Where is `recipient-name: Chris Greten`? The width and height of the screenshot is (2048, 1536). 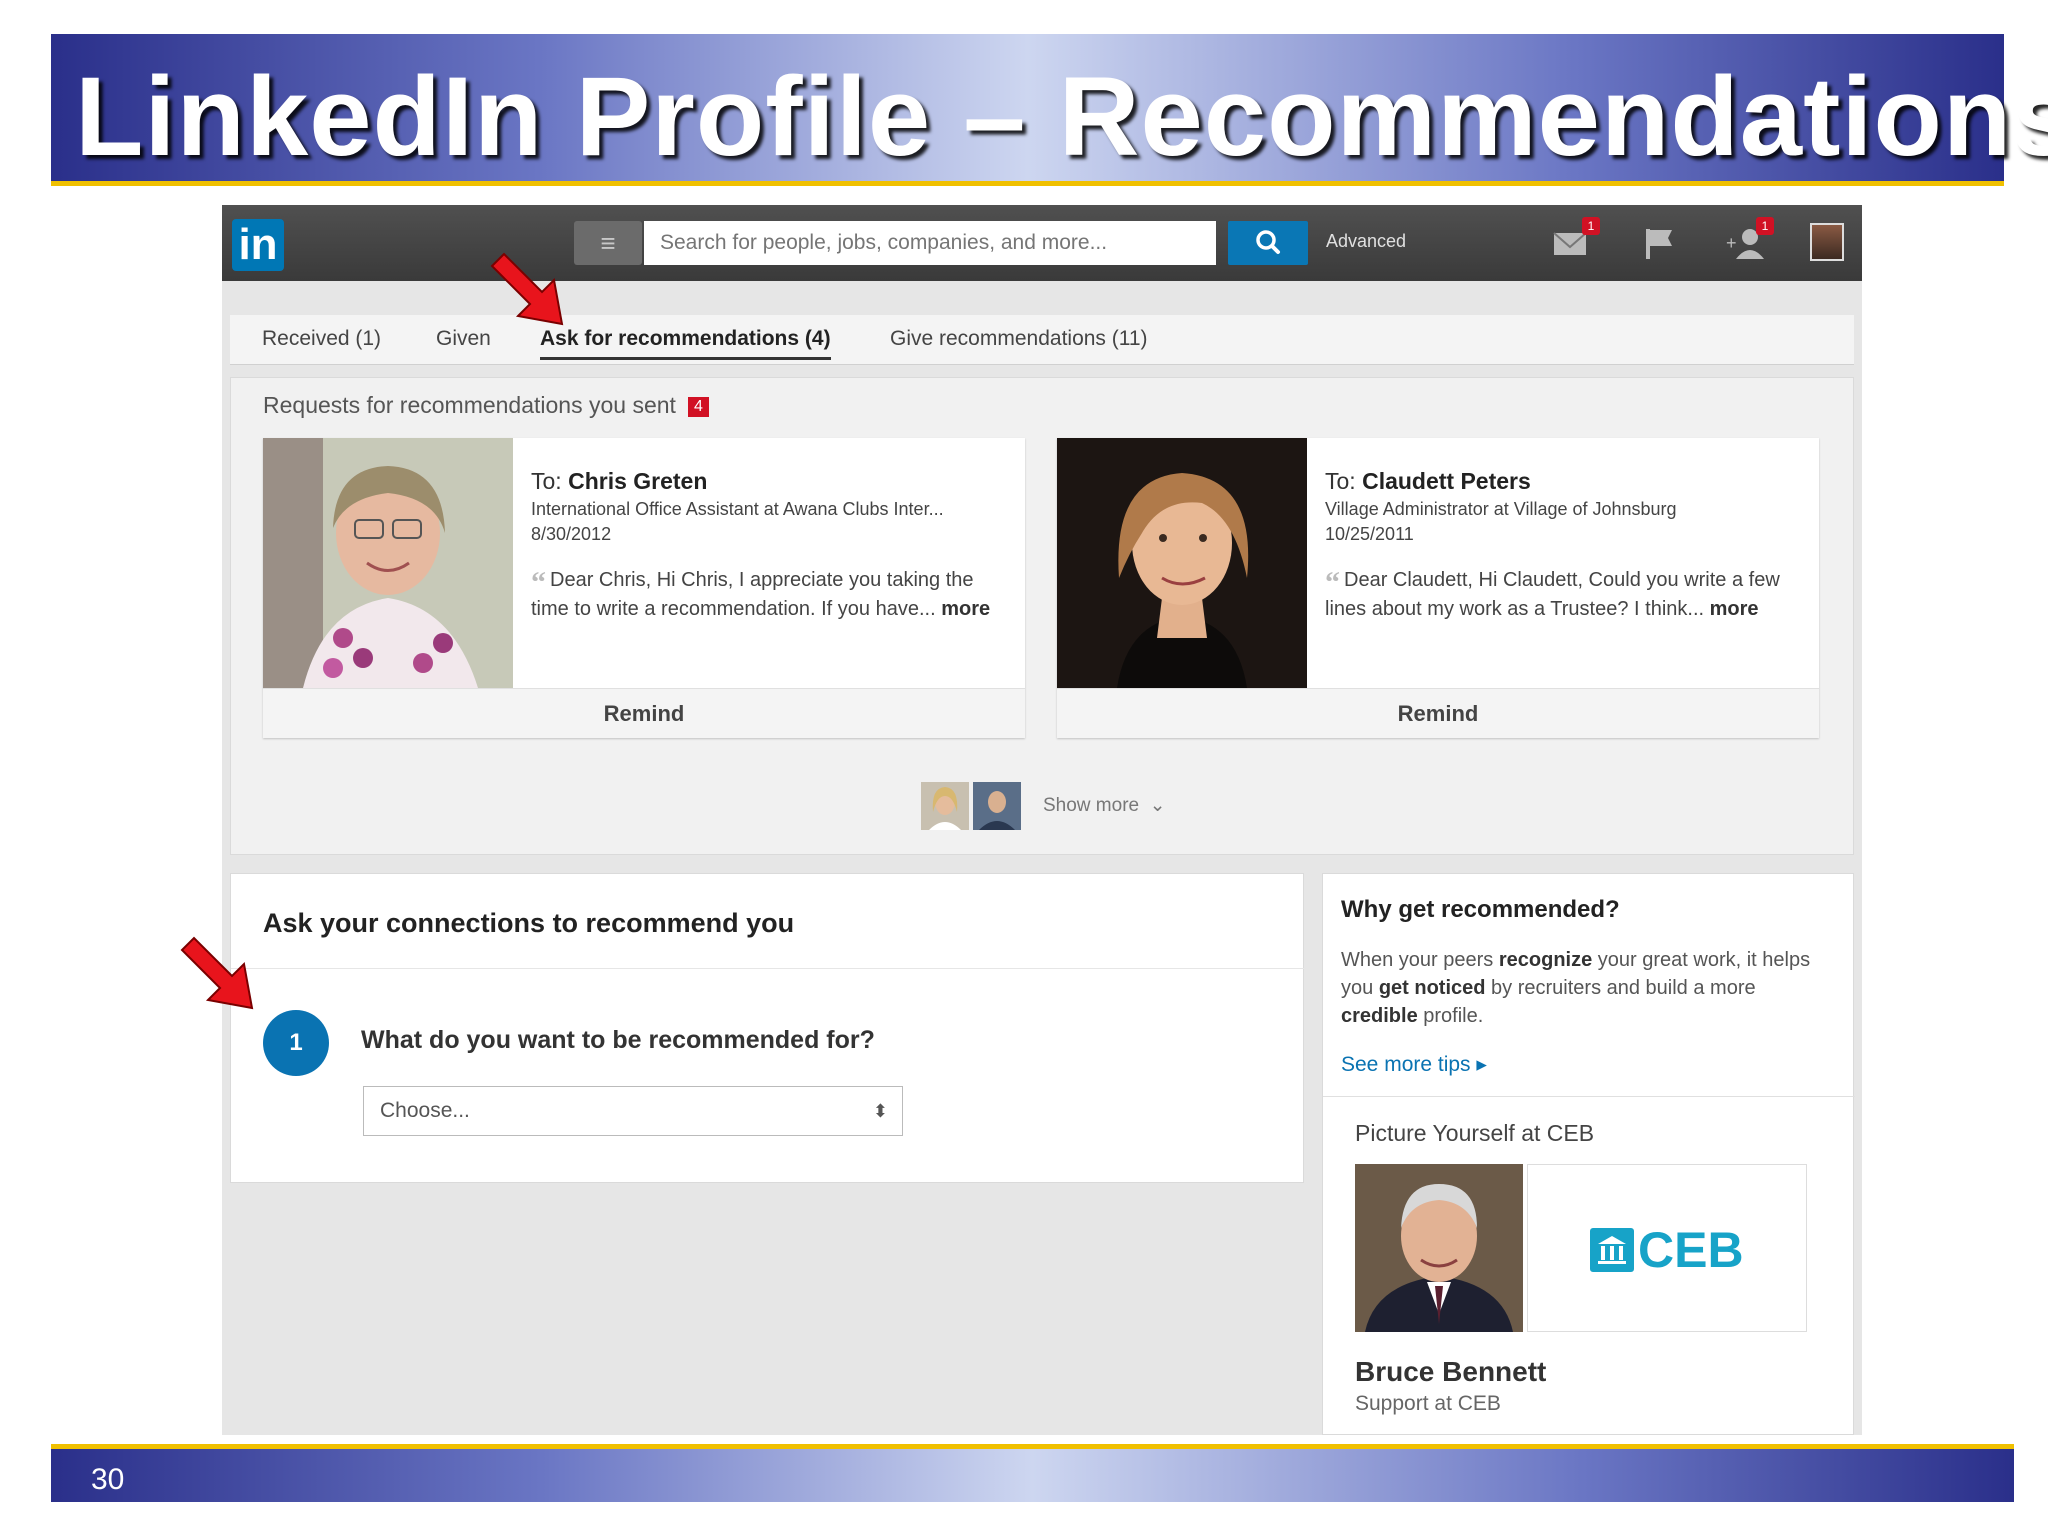
recipient-name: Chris Greten is located at coordinates (637, 481).